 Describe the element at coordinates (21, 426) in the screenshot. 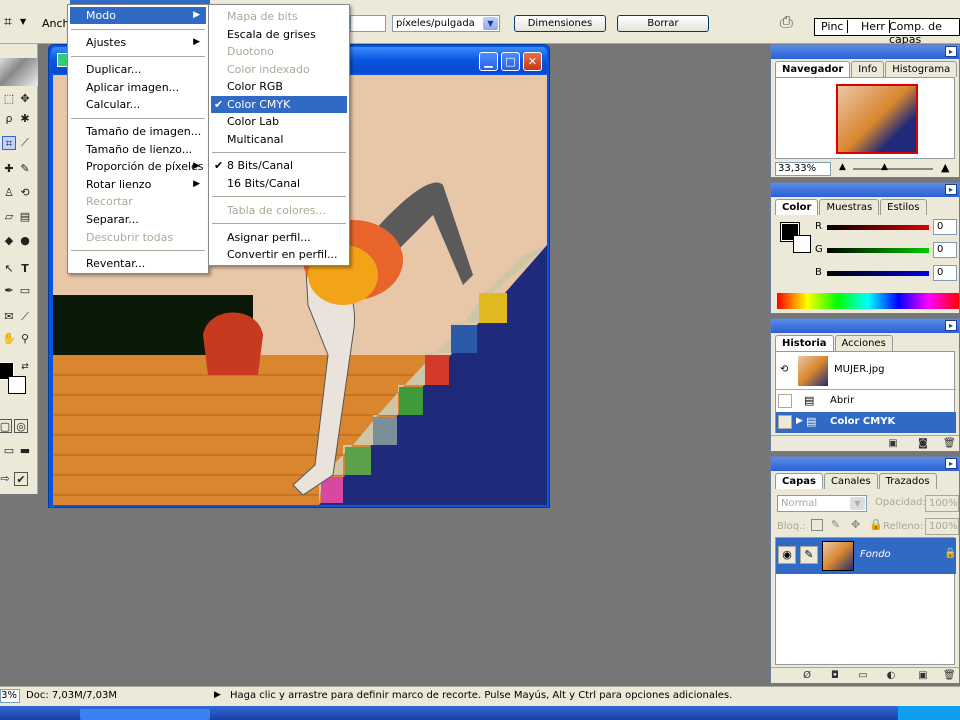

I see `quick-mask-icon: ◎` at that location.